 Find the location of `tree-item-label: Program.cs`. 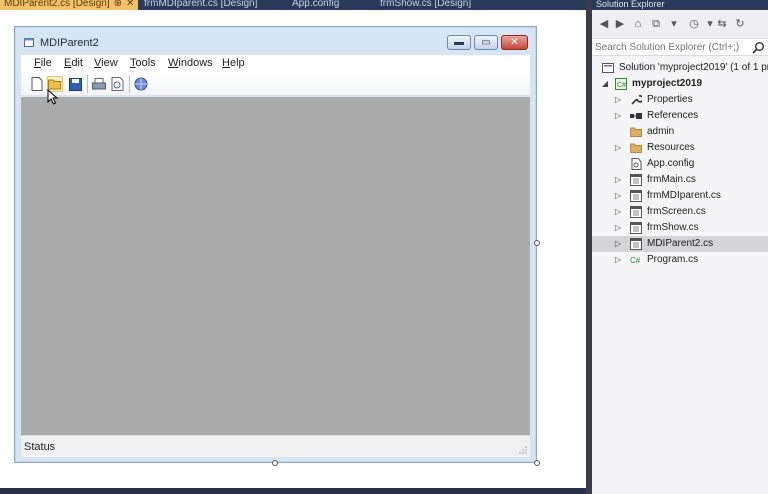

tree-item-label: Program.cs is located at coordinates (673, 259).